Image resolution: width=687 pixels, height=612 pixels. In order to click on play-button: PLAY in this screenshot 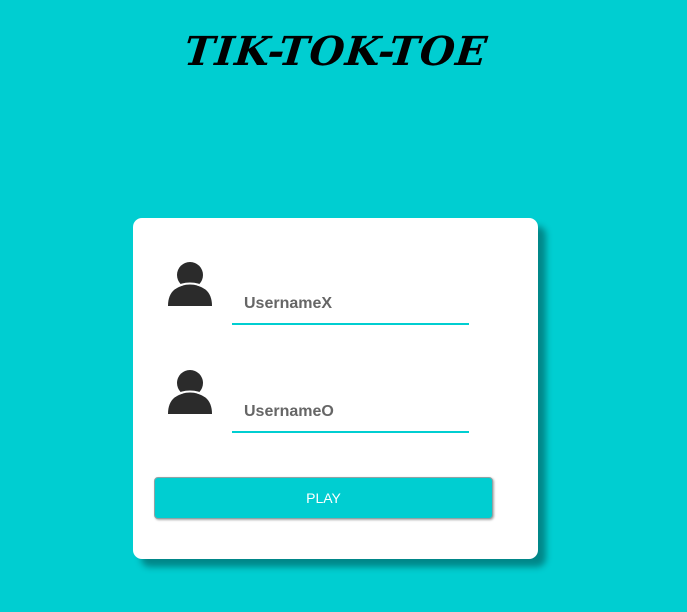, I will do `click(323, 498)`.